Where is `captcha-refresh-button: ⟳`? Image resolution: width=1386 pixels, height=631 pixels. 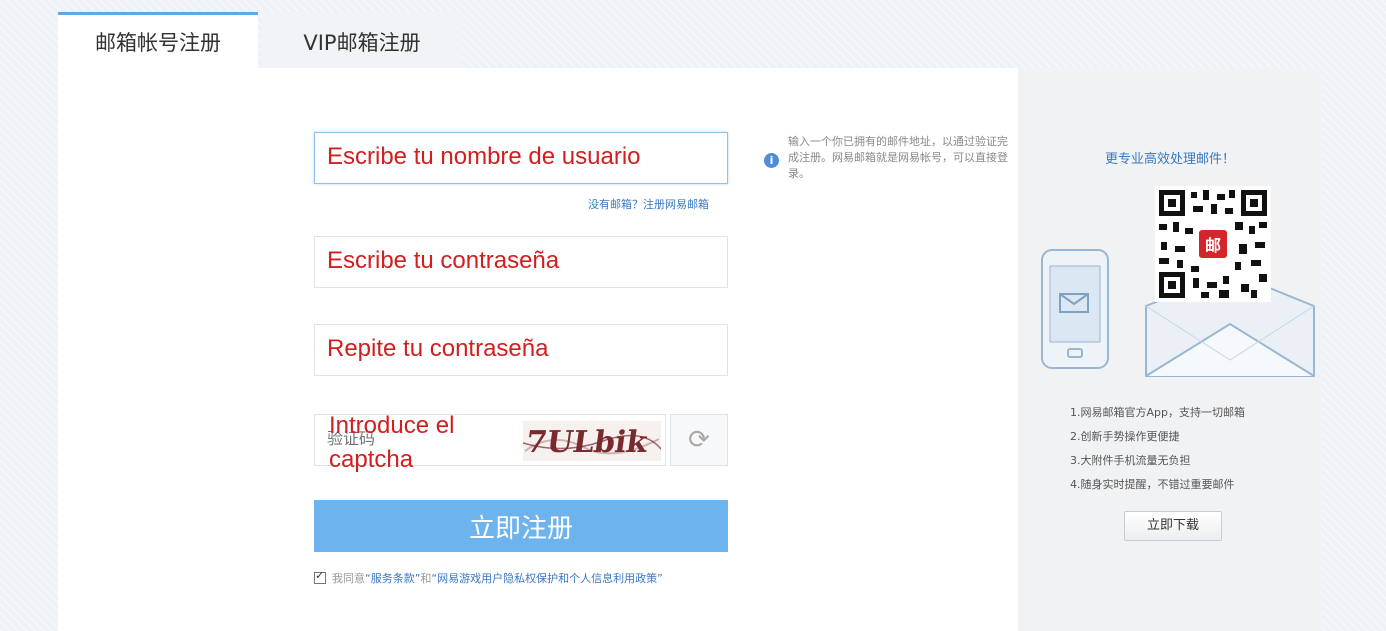 captcha-refresh-button: ⟳ is located at coordinates (699, 440).